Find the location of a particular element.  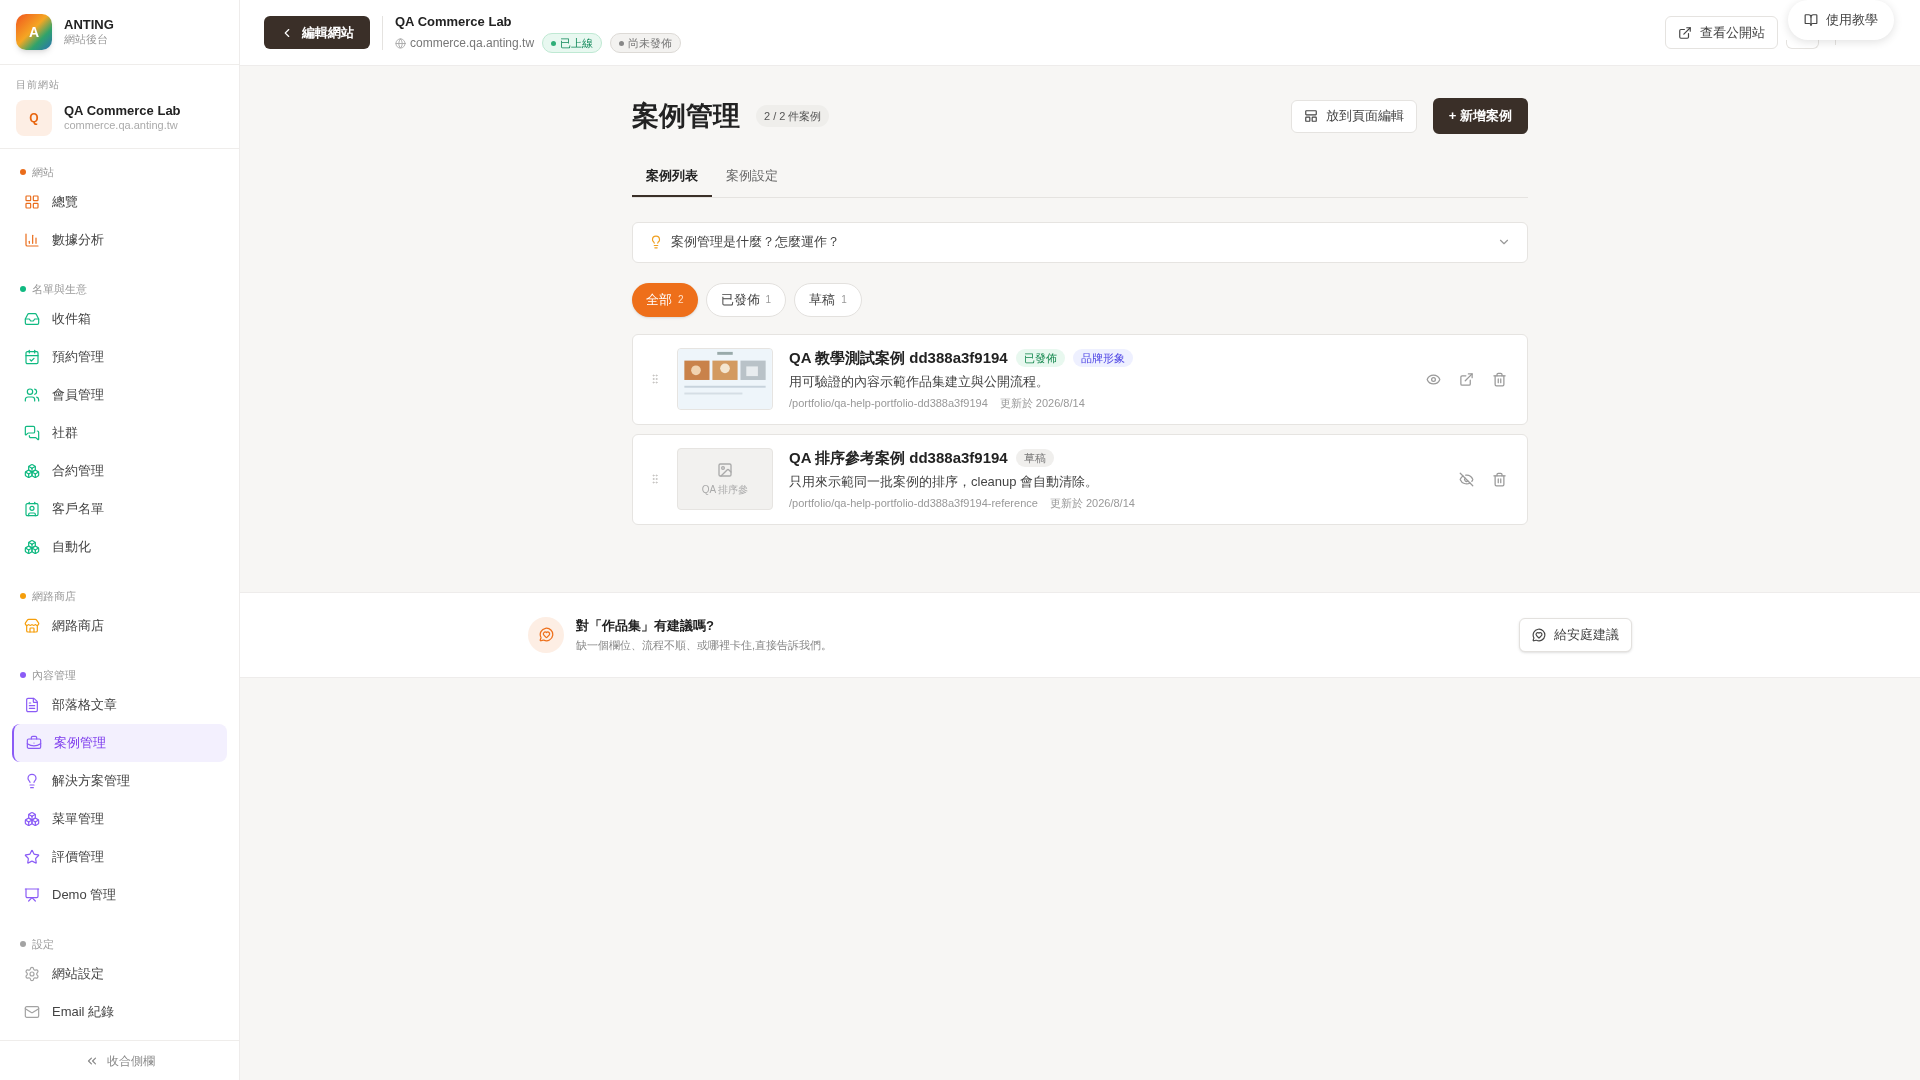

case-card: QA 排序參 QA 排序參考案例 dd388a3f9194 草稿 只用來示範同一批案例的排序，cleanup 會自動清除。 /portfolio/qa-help-portfolio-dd388a3f9194-reference 更新於 2026/8/14 is located at coordinates (1080, 479).